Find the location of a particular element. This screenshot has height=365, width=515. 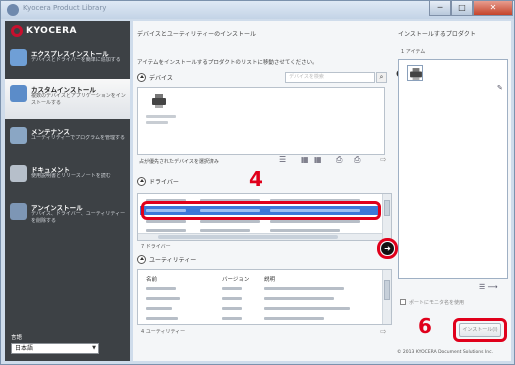

hscroll-thumb is located at coordinates (248, 237).